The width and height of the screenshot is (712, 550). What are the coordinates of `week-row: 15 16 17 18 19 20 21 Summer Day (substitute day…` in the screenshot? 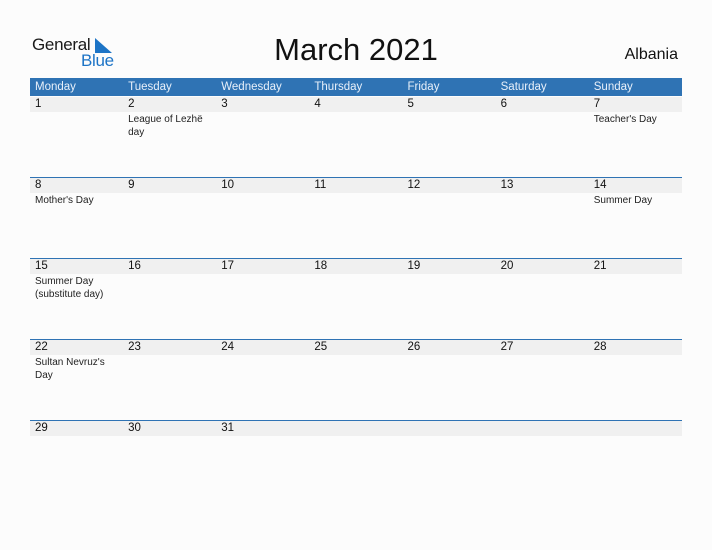 It's located at (356, 279).